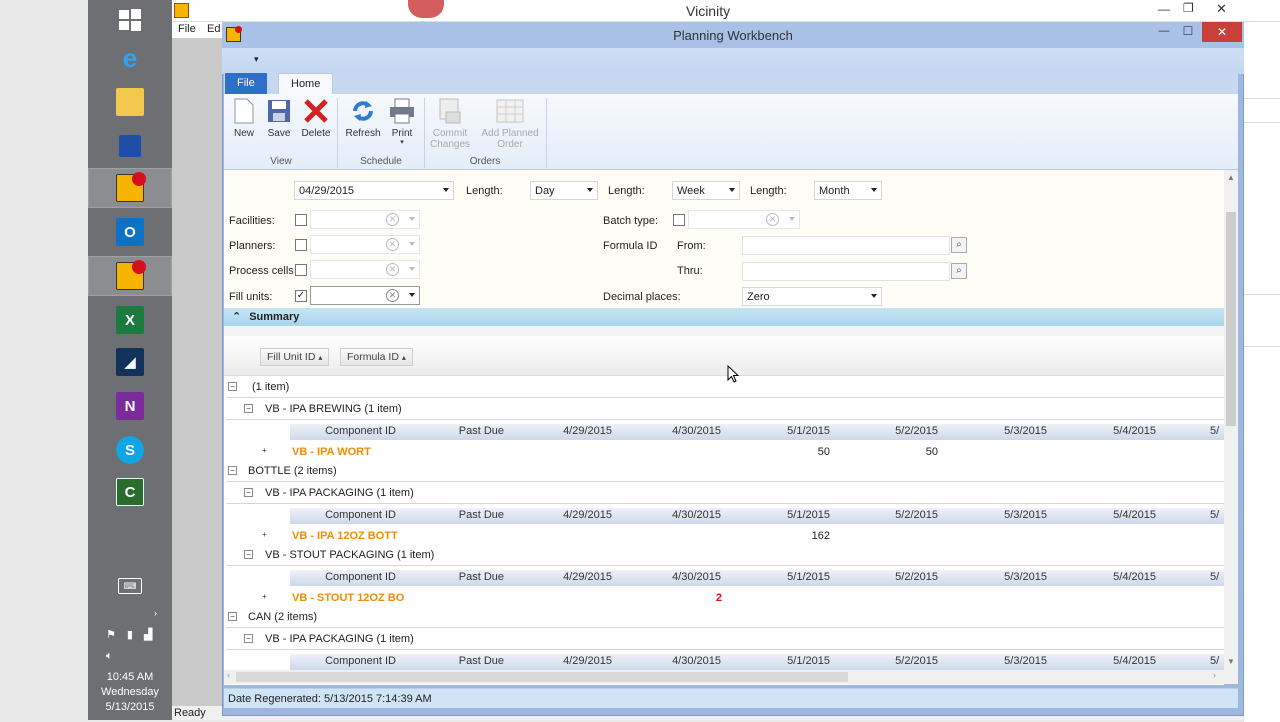 The height and width of the screenshot is (722, 1280). What do you see at coordinates (724, 317) in the screenshot?
I see `summary-header: ⌃ Summary` at bounding box center [724, 317].